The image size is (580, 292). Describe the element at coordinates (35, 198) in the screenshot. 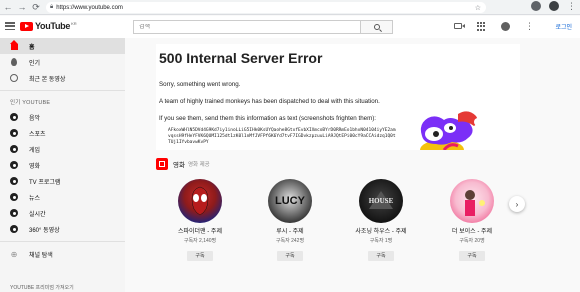

I see `sidebar-item-label: 뉴스` at that location.